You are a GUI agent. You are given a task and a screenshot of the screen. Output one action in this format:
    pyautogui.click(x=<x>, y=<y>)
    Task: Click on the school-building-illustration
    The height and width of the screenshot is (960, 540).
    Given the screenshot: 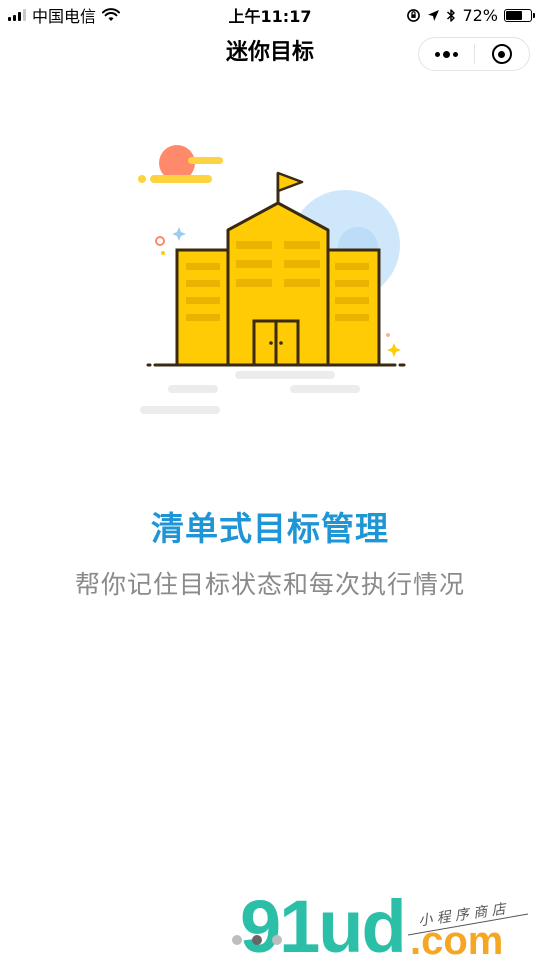 What is the action you would take?
    pyautogui.click(x=272, y=279)
    